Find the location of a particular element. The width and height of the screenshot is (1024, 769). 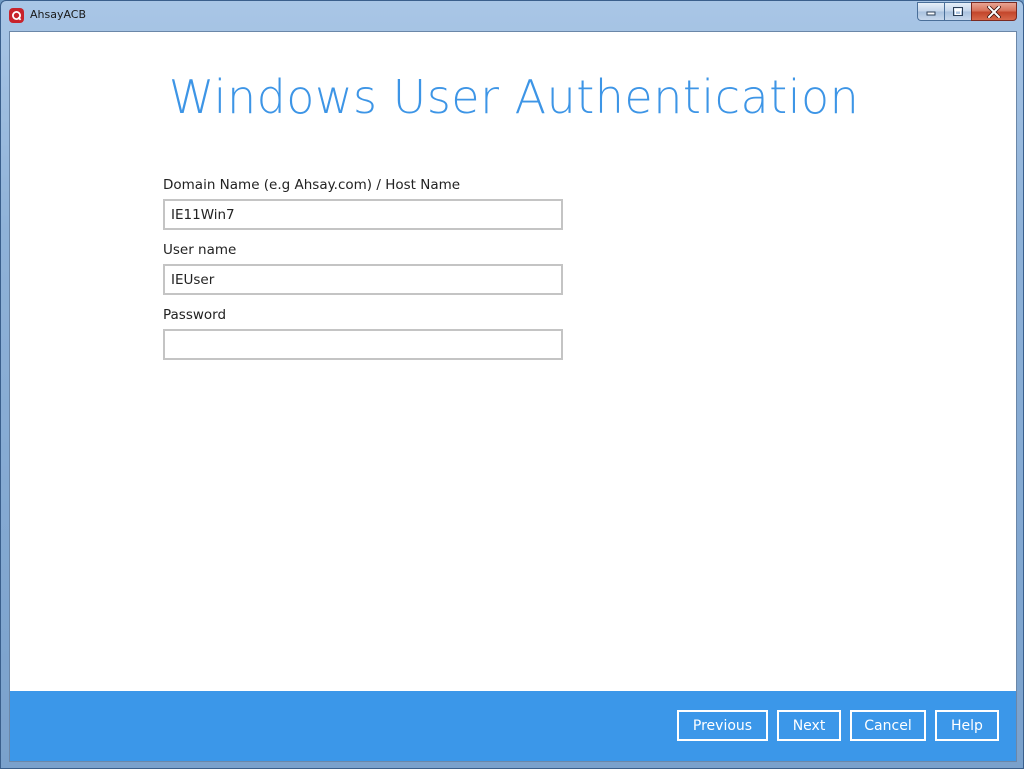

minimize-icon is located at coordinates (930, 13).